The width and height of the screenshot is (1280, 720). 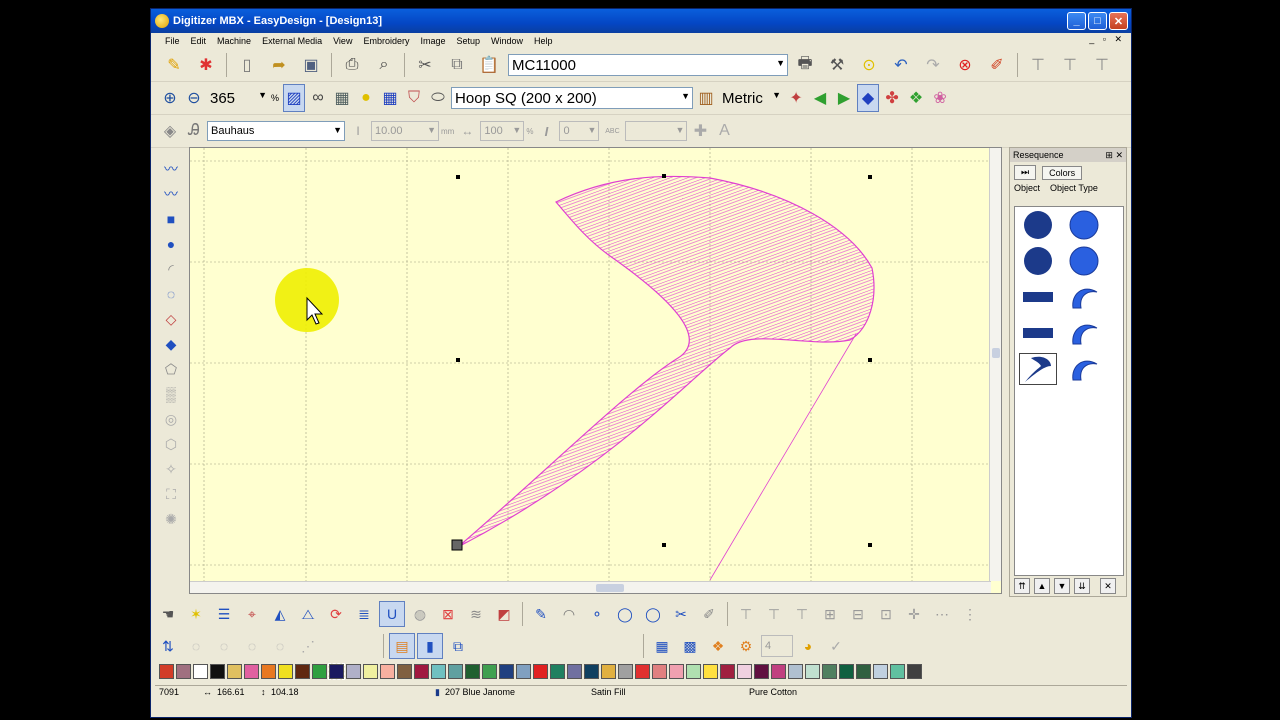 I want to click on move-last-icon: ⇊, so click(x=1082, y=586).